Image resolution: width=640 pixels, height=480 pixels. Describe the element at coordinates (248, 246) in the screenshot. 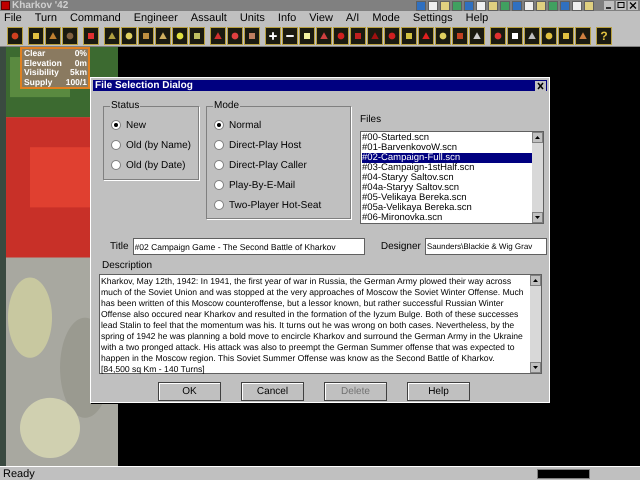

I see `title-field: #02 Campaign Game - The Second Battle of Kharkov` at that location.